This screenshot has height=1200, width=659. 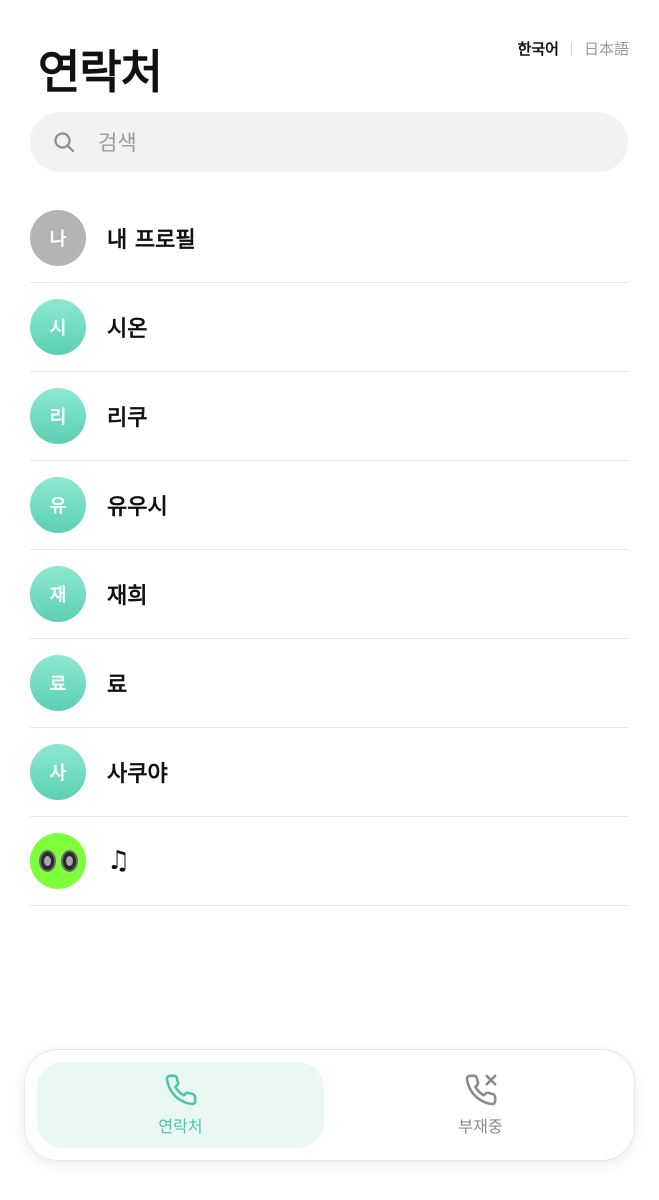 I want to click on right-eye, so click(x=69, y=861).